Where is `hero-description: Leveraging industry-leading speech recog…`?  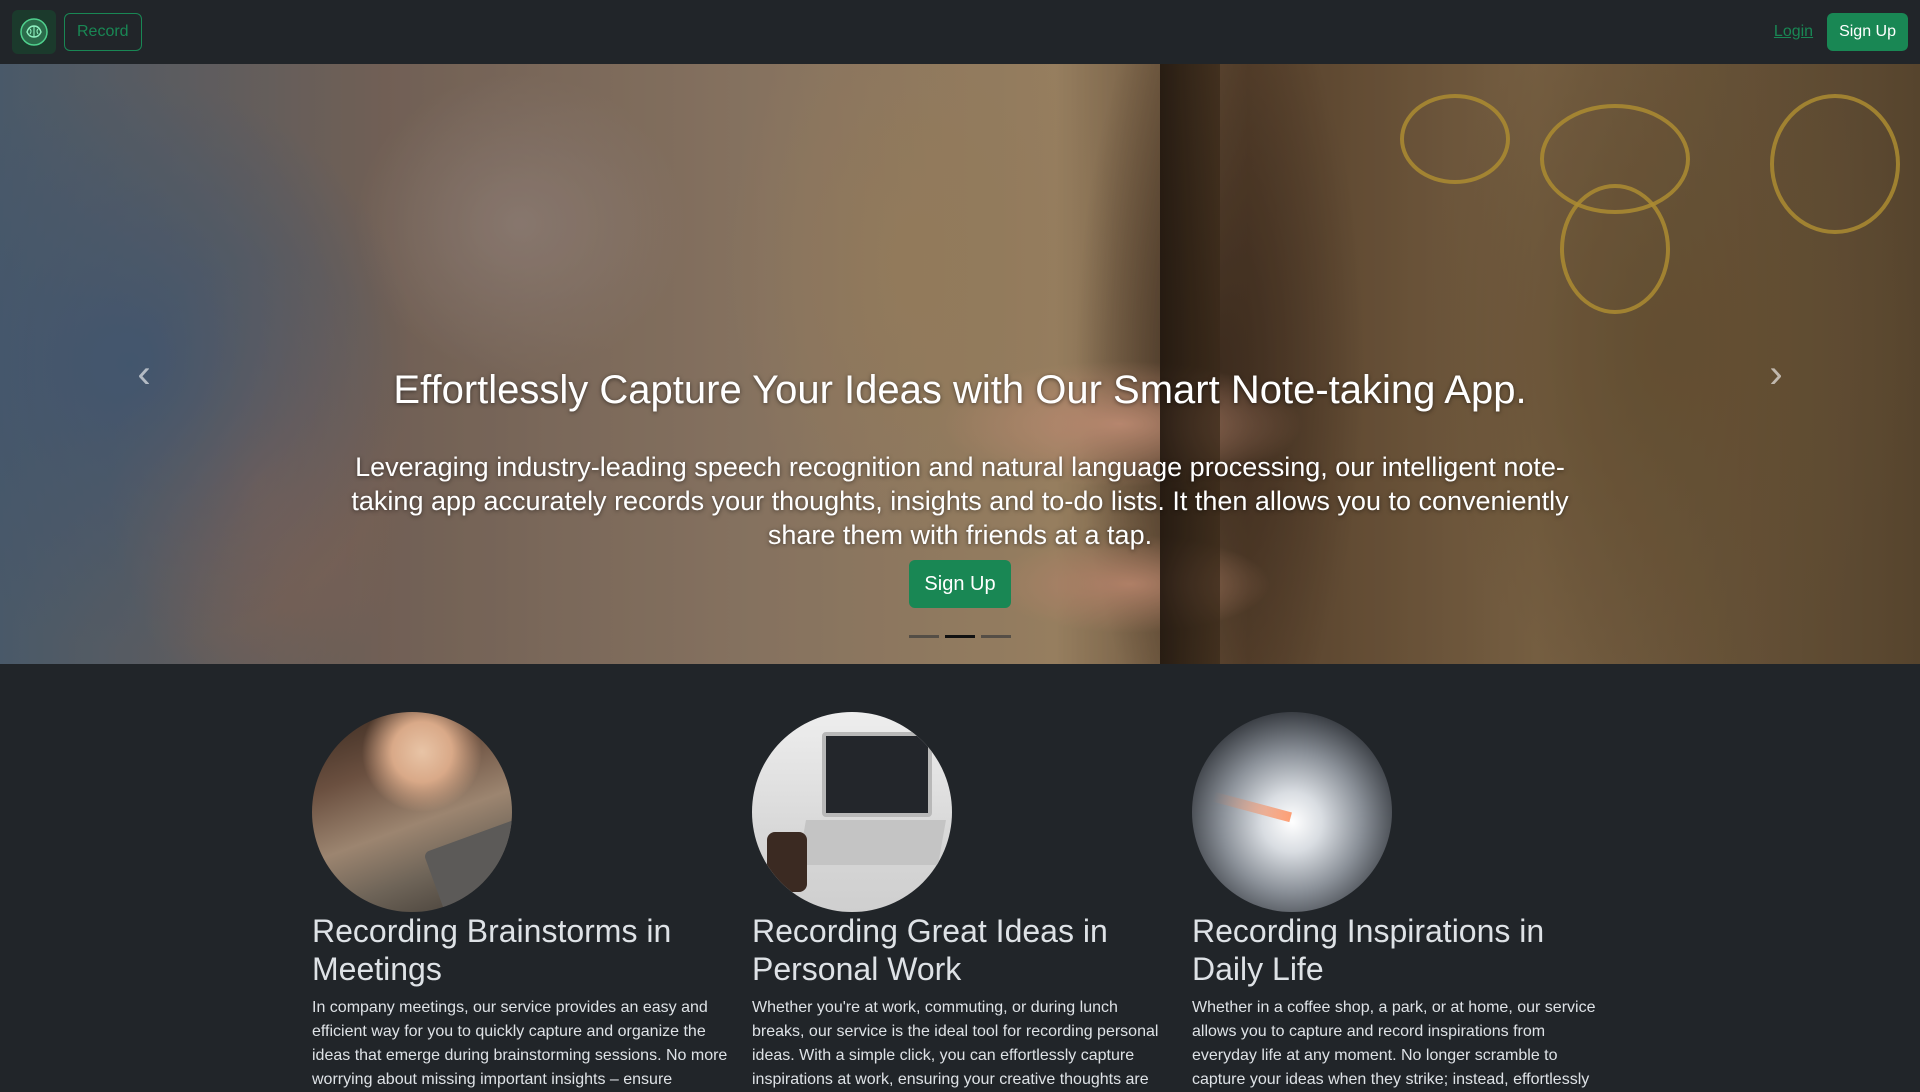
hero-description: Leveraging industry-leading speech recog… is located at coordinates (960, 501).